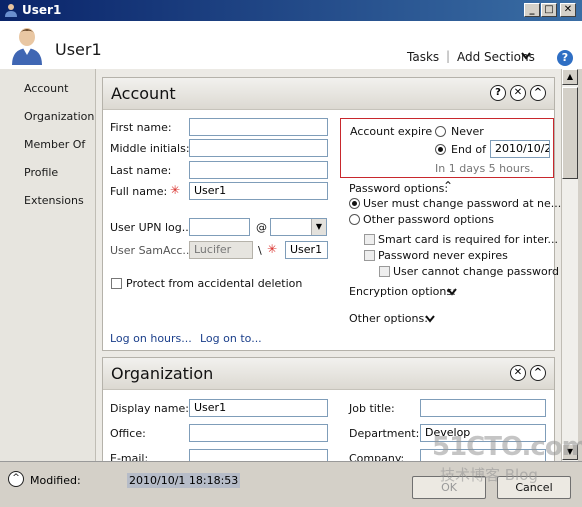  Describe the element at coordinates (369, 255) in the screenshot. I see `never-expires-checkbox` at that location.